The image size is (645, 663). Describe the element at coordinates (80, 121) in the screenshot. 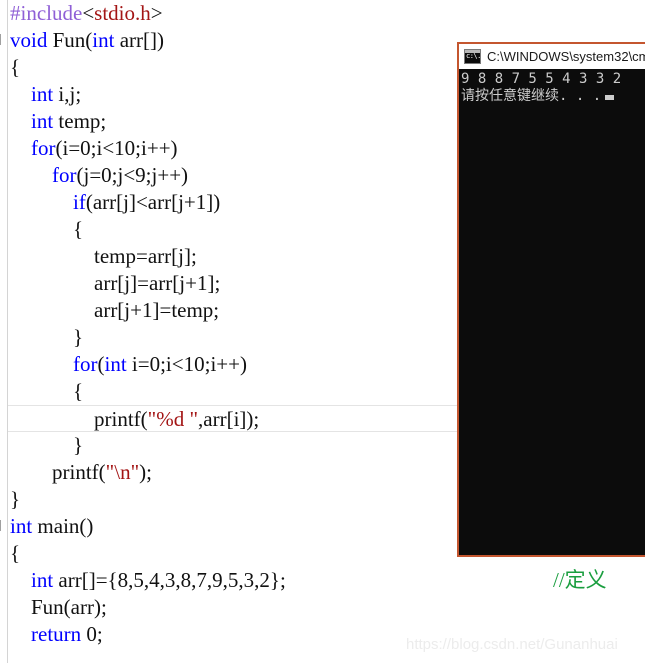

I see `code-token-pln: temp;` at that location.